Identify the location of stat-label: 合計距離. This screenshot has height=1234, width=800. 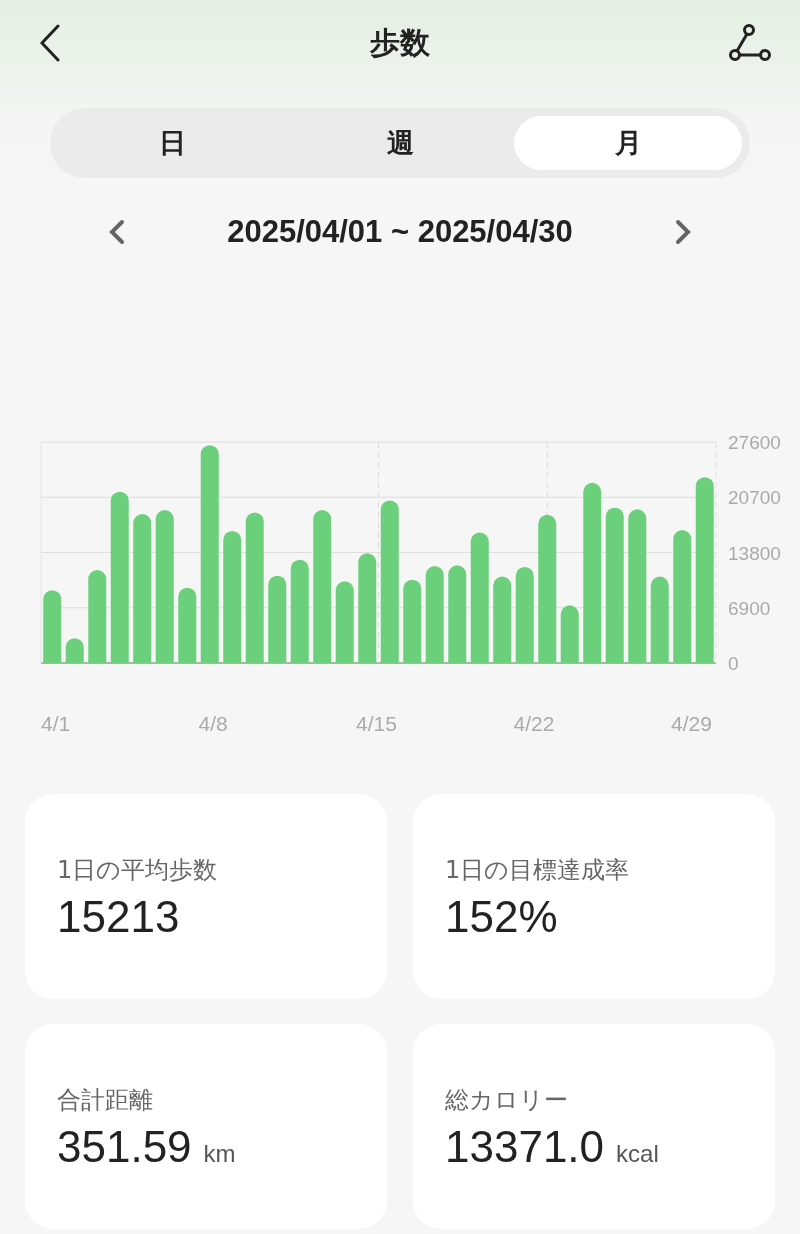
(105, 1100).